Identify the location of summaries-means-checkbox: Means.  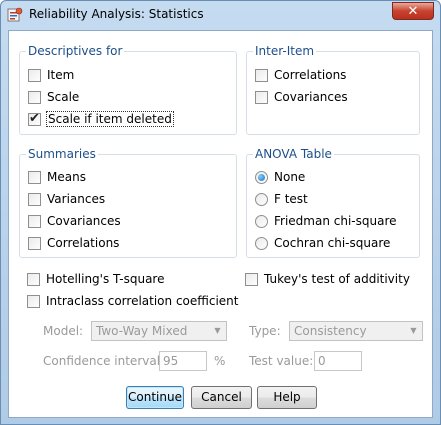
(57, 177).